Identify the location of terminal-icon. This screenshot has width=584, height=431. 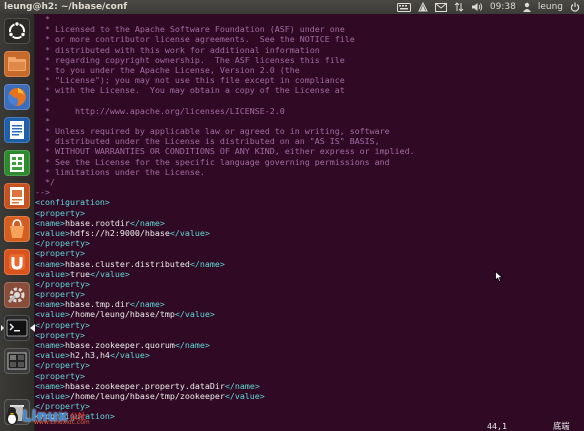
(17, 328).